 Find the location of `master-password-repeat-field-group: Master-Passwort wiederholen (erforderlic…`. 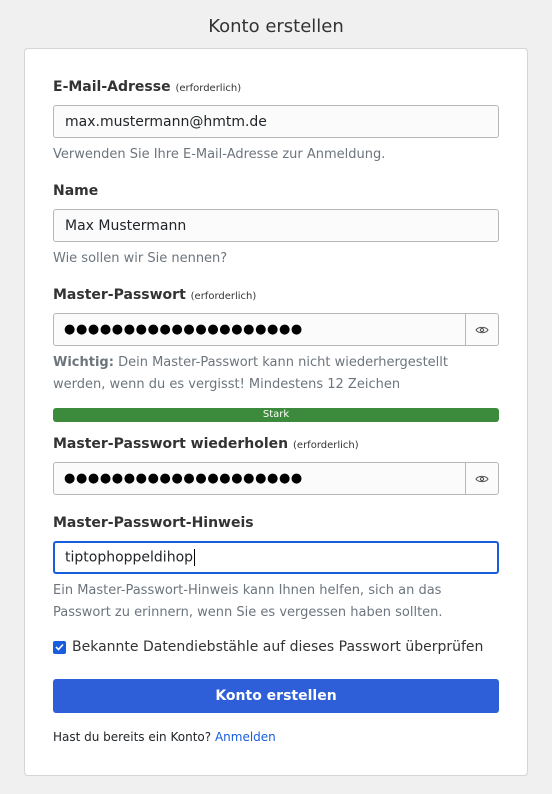

master-password-repeat-field-group: Master-Passwort wiederholen (erforderlic… is located at coordinates (276, 465).